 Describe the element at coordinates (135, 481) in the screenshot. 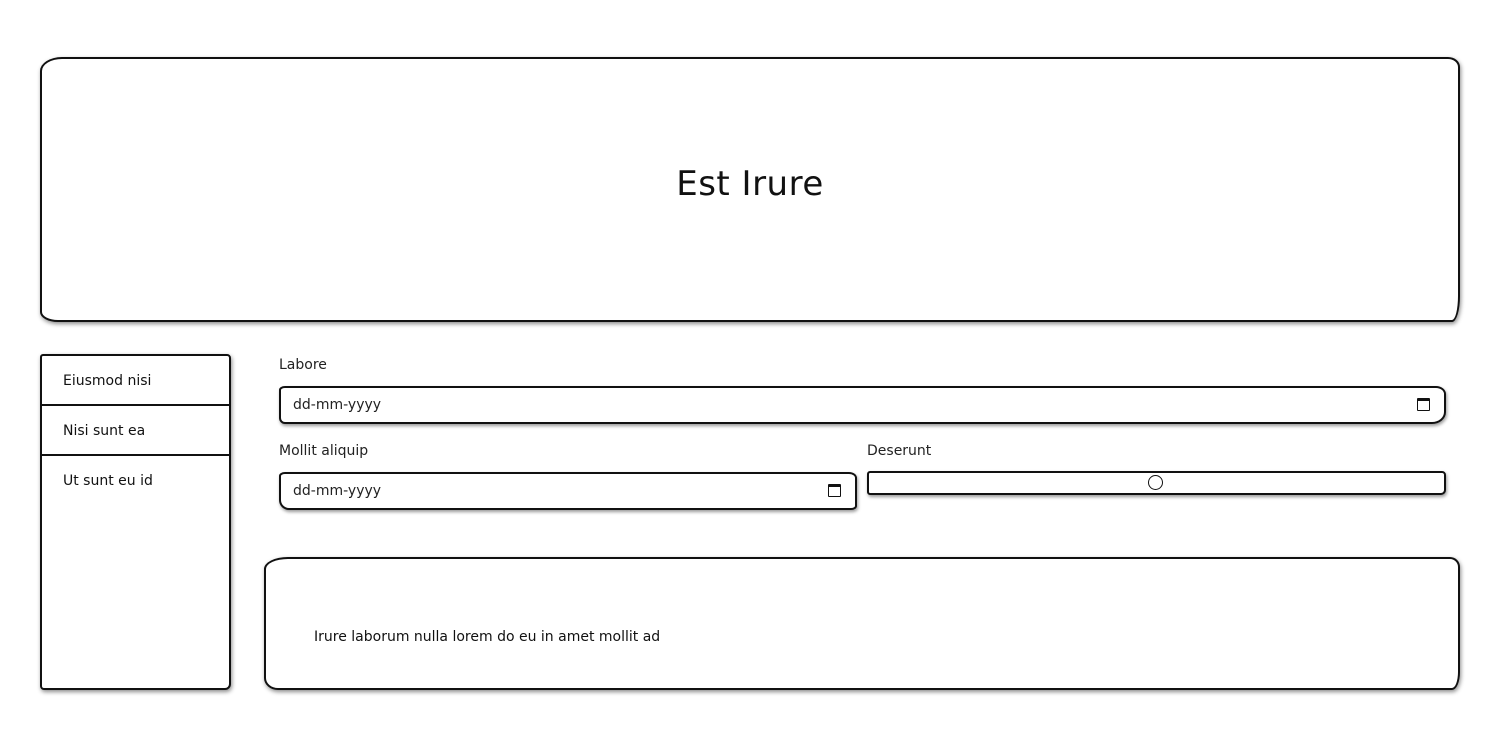

I see `sidebar-item-ut-sunt-eu-id: Ut sunt eu id` at that location.